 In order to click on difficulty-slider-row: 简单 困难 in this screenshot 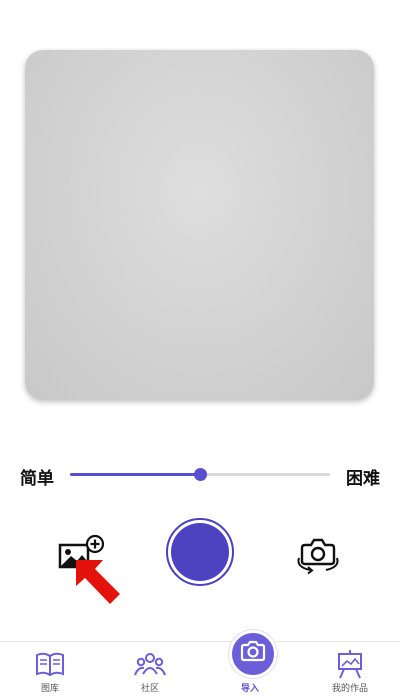, I will do `click(200, 475)`.